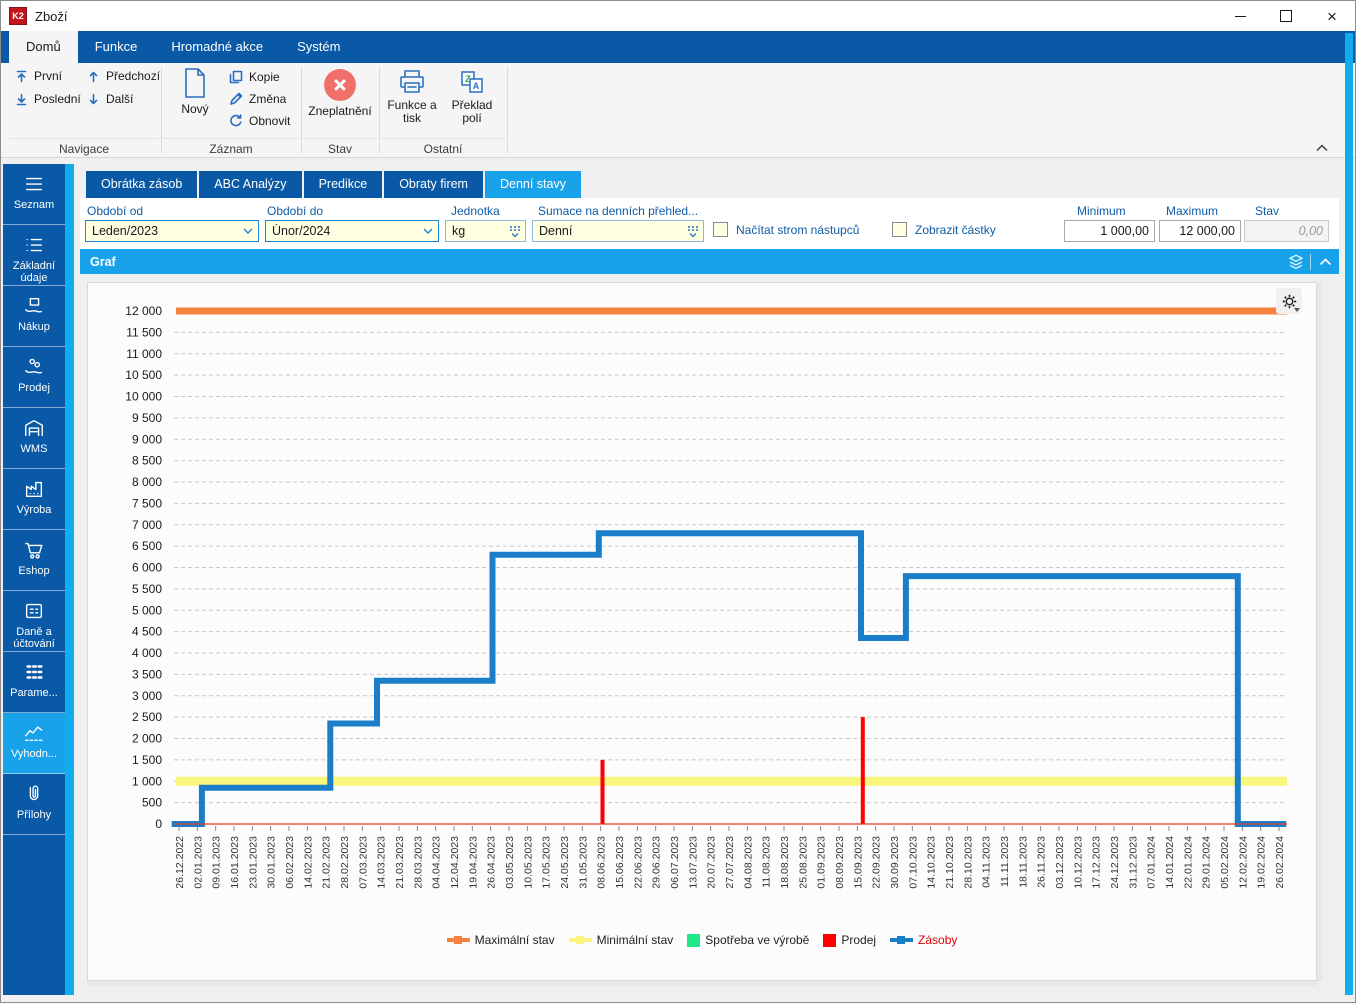  What do you see at coordinates (1101, 211) in the screenshot?
I see `minimum-label: Minimum` at bounding box center [1101, 211].